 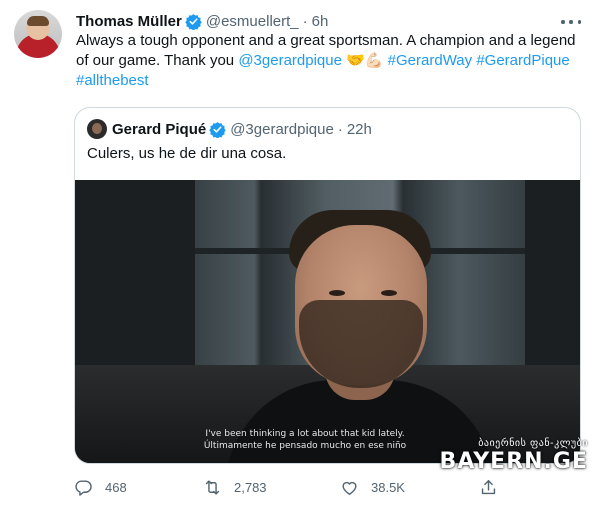 What do you see at coordinates (129, 21) in the screenshot?
I see `author-name: Thomas Müller` at bounding box center [129, 21].